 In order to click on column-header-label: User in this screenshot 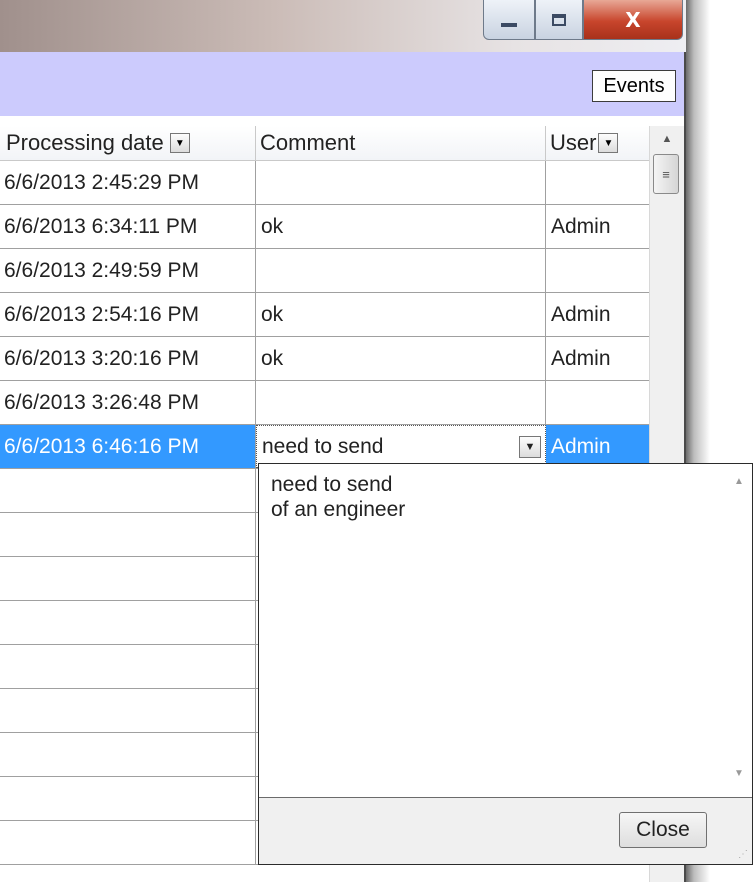, I will do `click(573, 142)`.